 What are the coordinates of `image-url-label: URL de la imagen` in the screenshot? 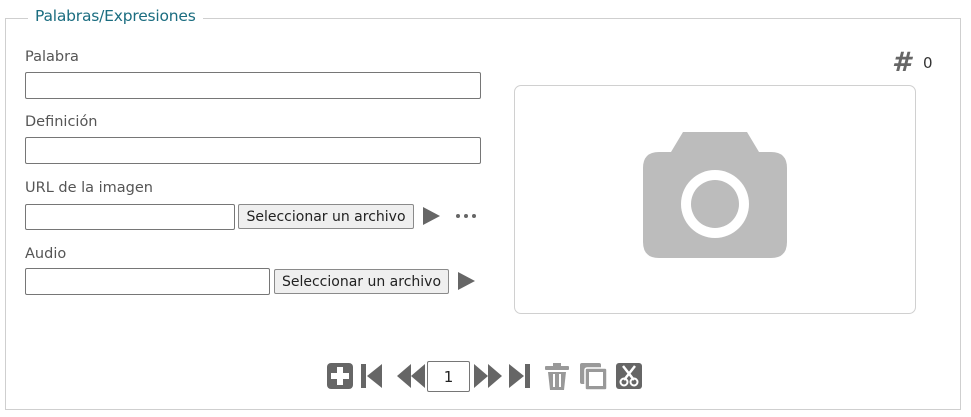 It's located at (89, 188).